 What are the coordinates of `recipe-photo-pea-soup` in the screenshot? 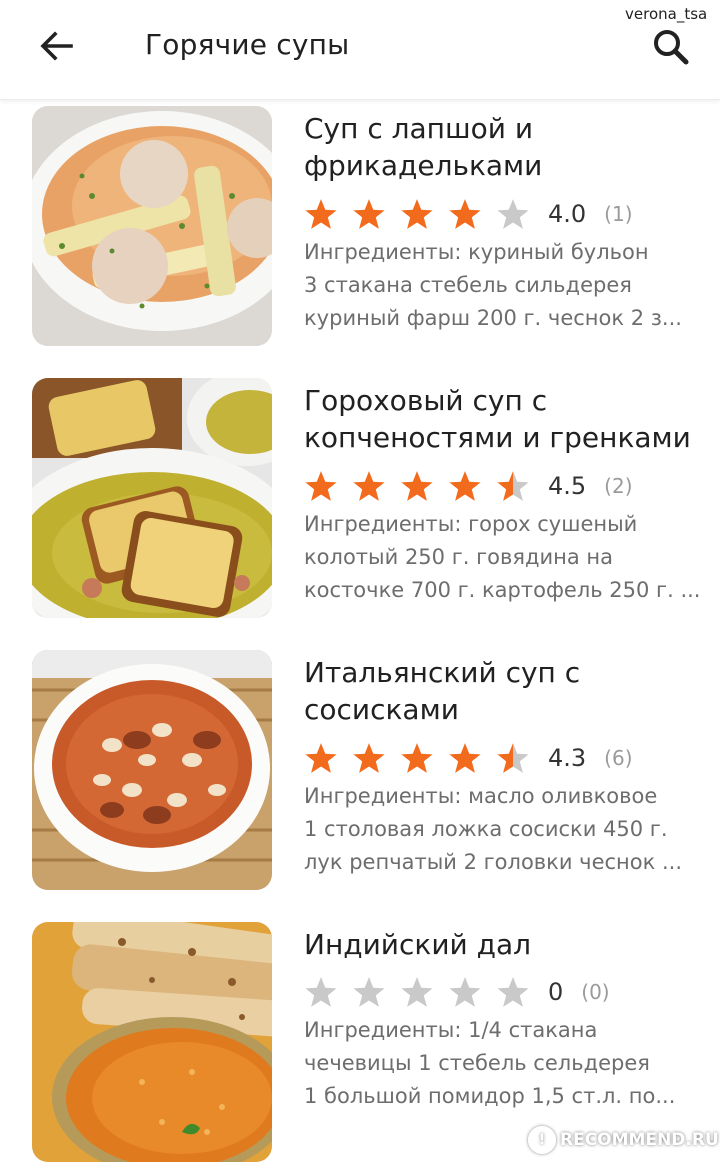 It's located at (152, 498).